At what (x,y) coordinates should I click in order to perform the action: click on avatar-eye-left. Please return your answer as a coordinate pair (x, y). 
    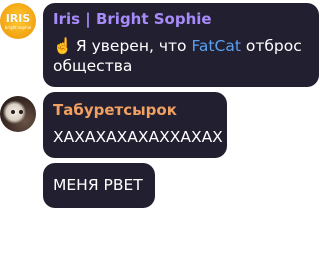
    Looking at the image, I should click on (13, 112).